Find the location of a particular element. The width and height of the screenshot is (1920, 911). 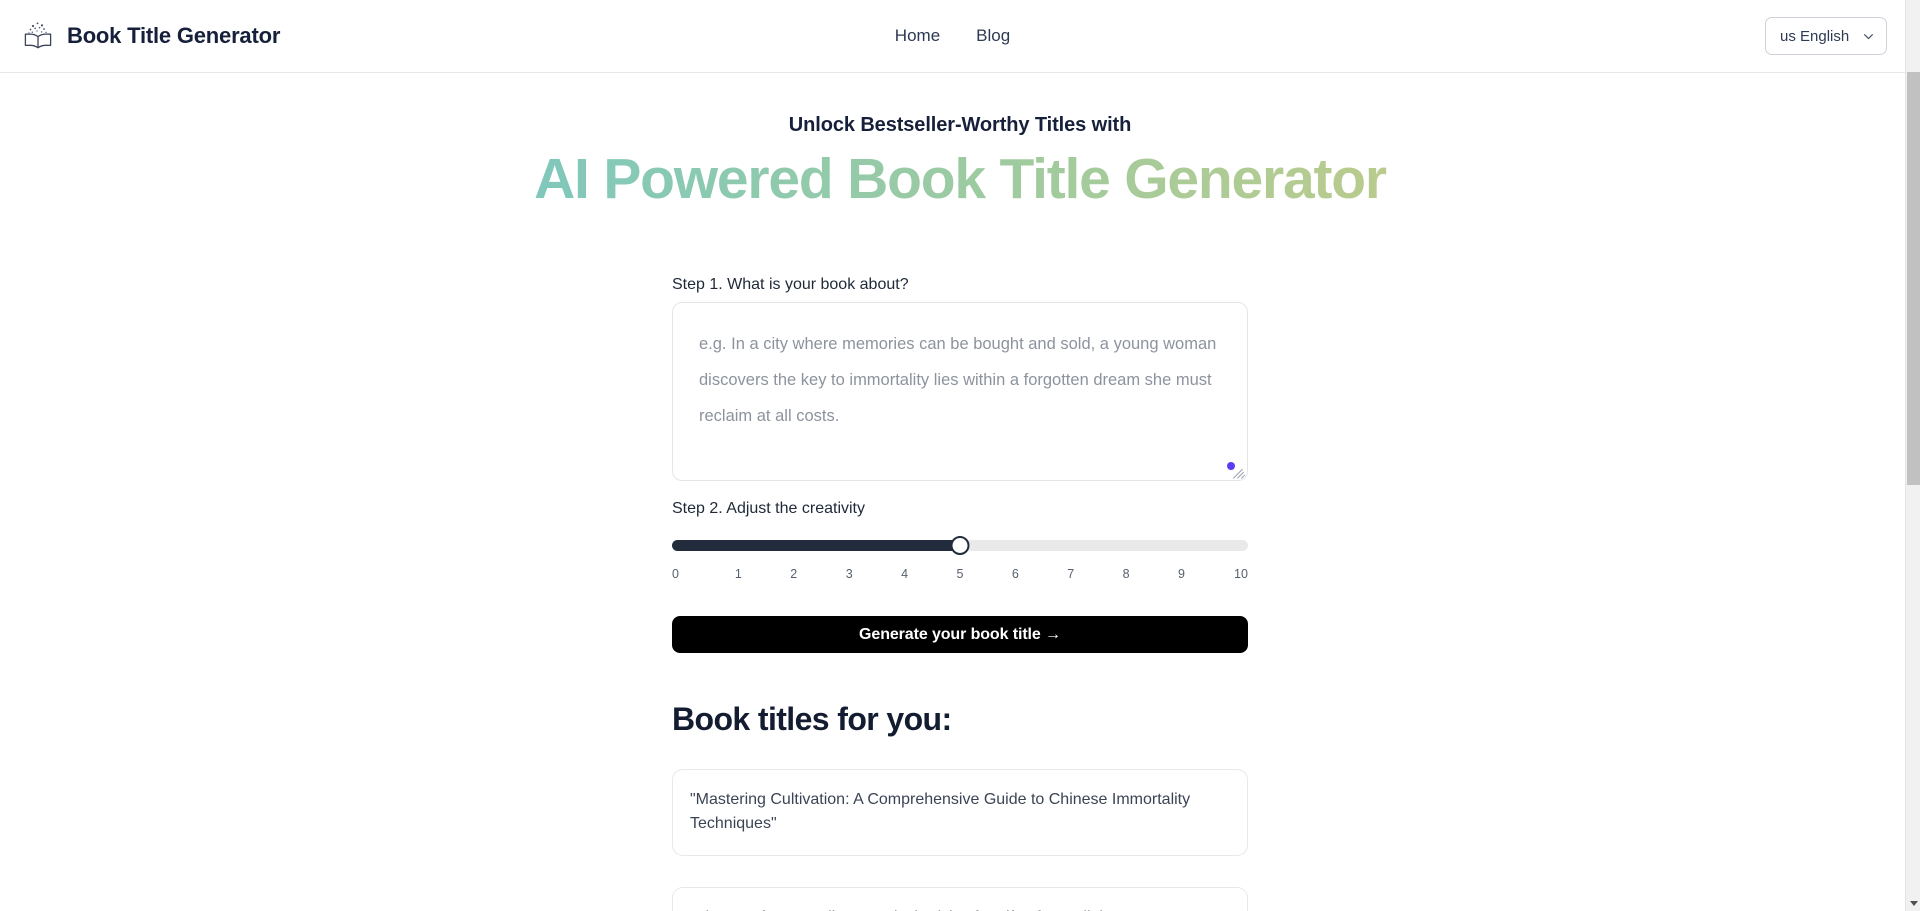

slider-tick-9: 9 is located at coordinates (1181, 574).